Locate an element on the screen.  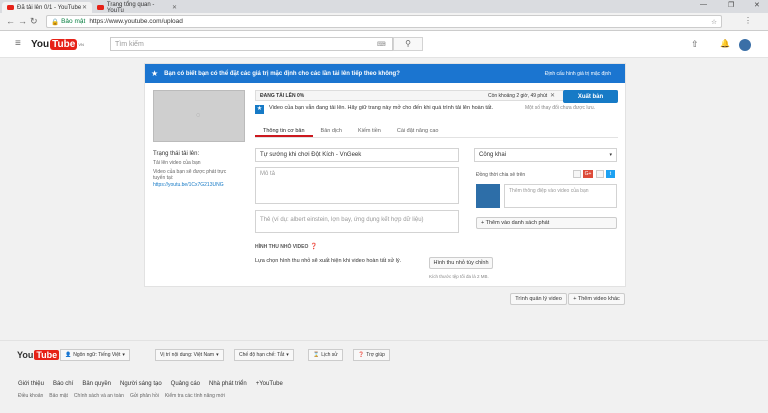
help-icon: ❓ is located at coordinates (313, 246).